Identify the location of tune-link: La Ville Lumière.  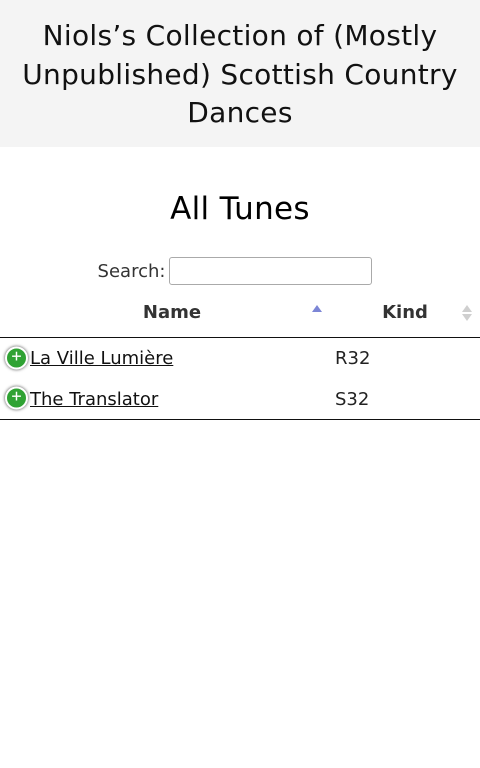
(101, 358).